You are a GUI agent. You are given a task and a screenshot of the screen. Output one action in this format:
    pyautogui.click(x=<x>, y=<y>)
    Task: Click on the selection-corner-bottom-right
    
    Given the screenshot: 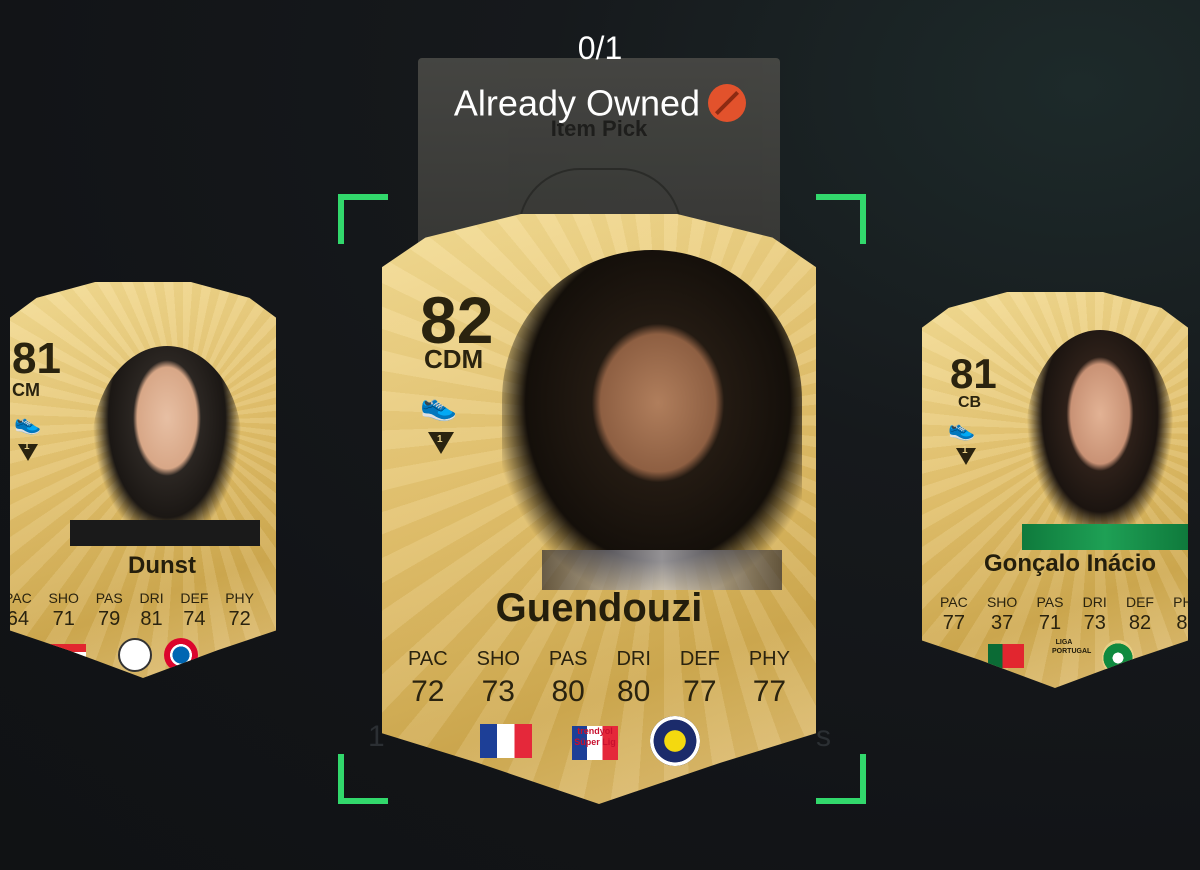 What is the action you would take?
    pyautogui.click(x=841, y=779)
    